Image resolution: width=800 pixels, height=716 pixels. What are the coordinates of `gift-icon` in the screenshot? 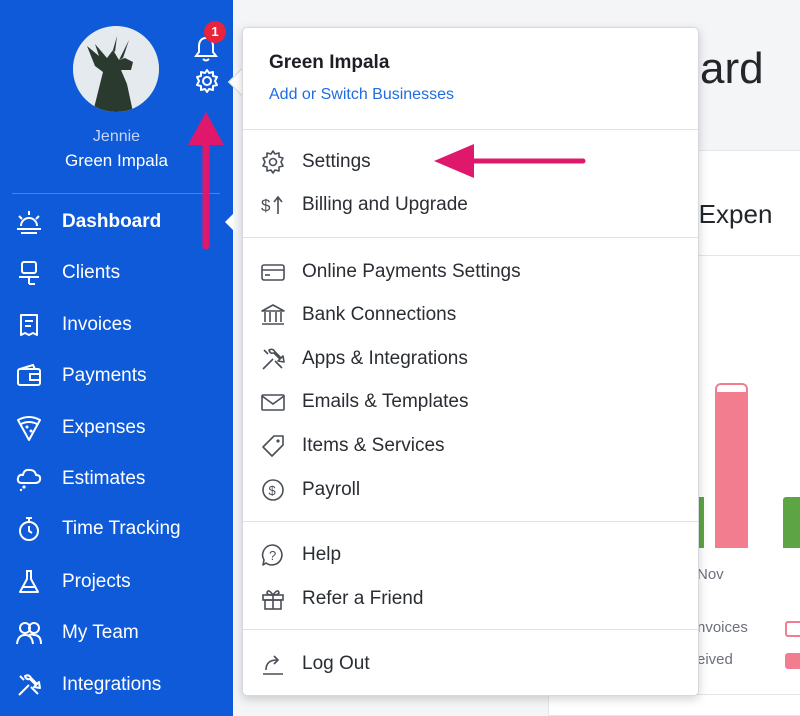 It's located at (273, 600).